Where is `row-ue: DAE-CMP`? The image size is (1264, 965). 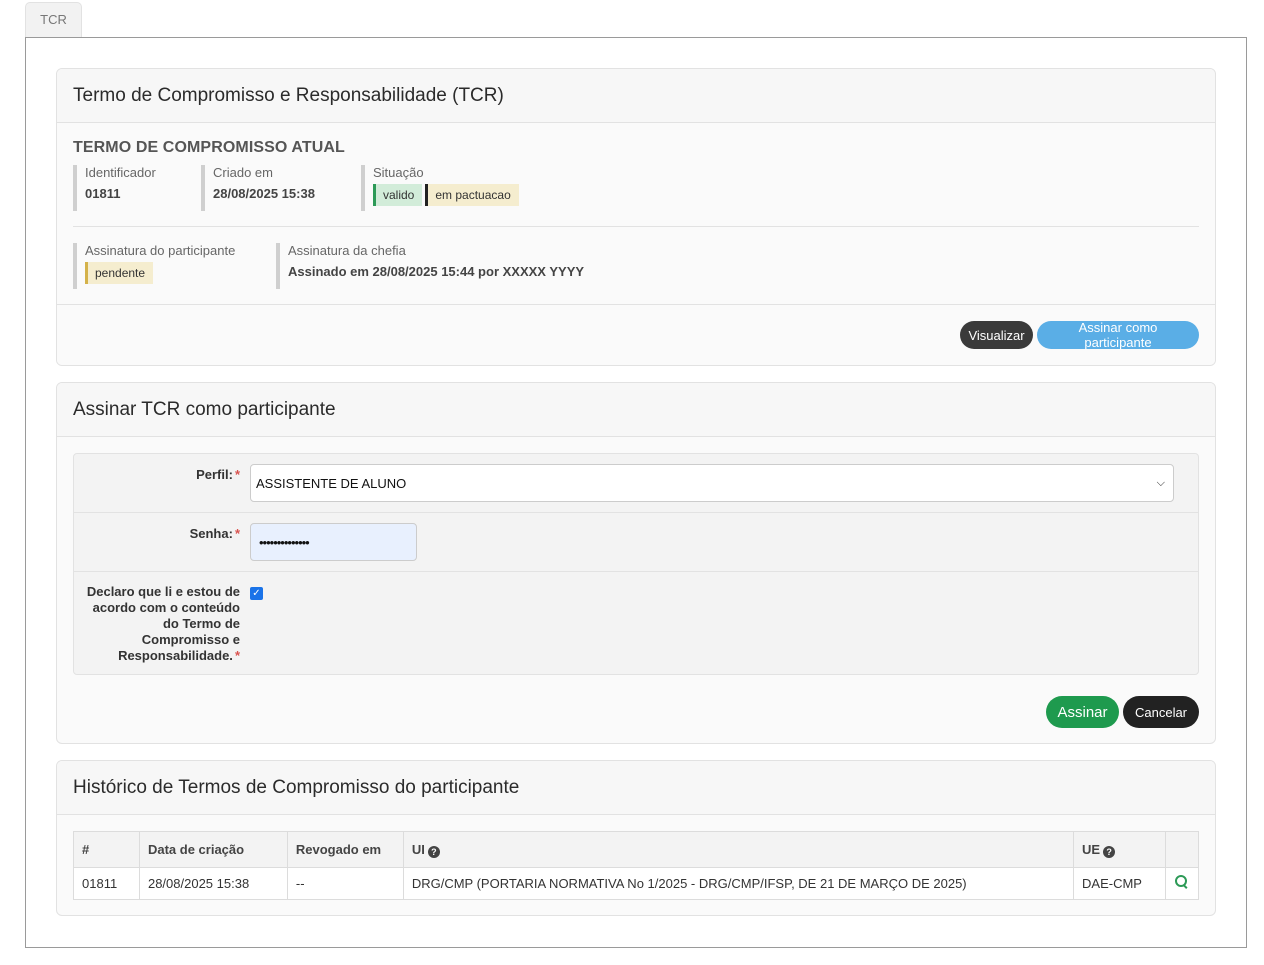 row-ue: DAE-CMP is located at coordinates (1119, 883).